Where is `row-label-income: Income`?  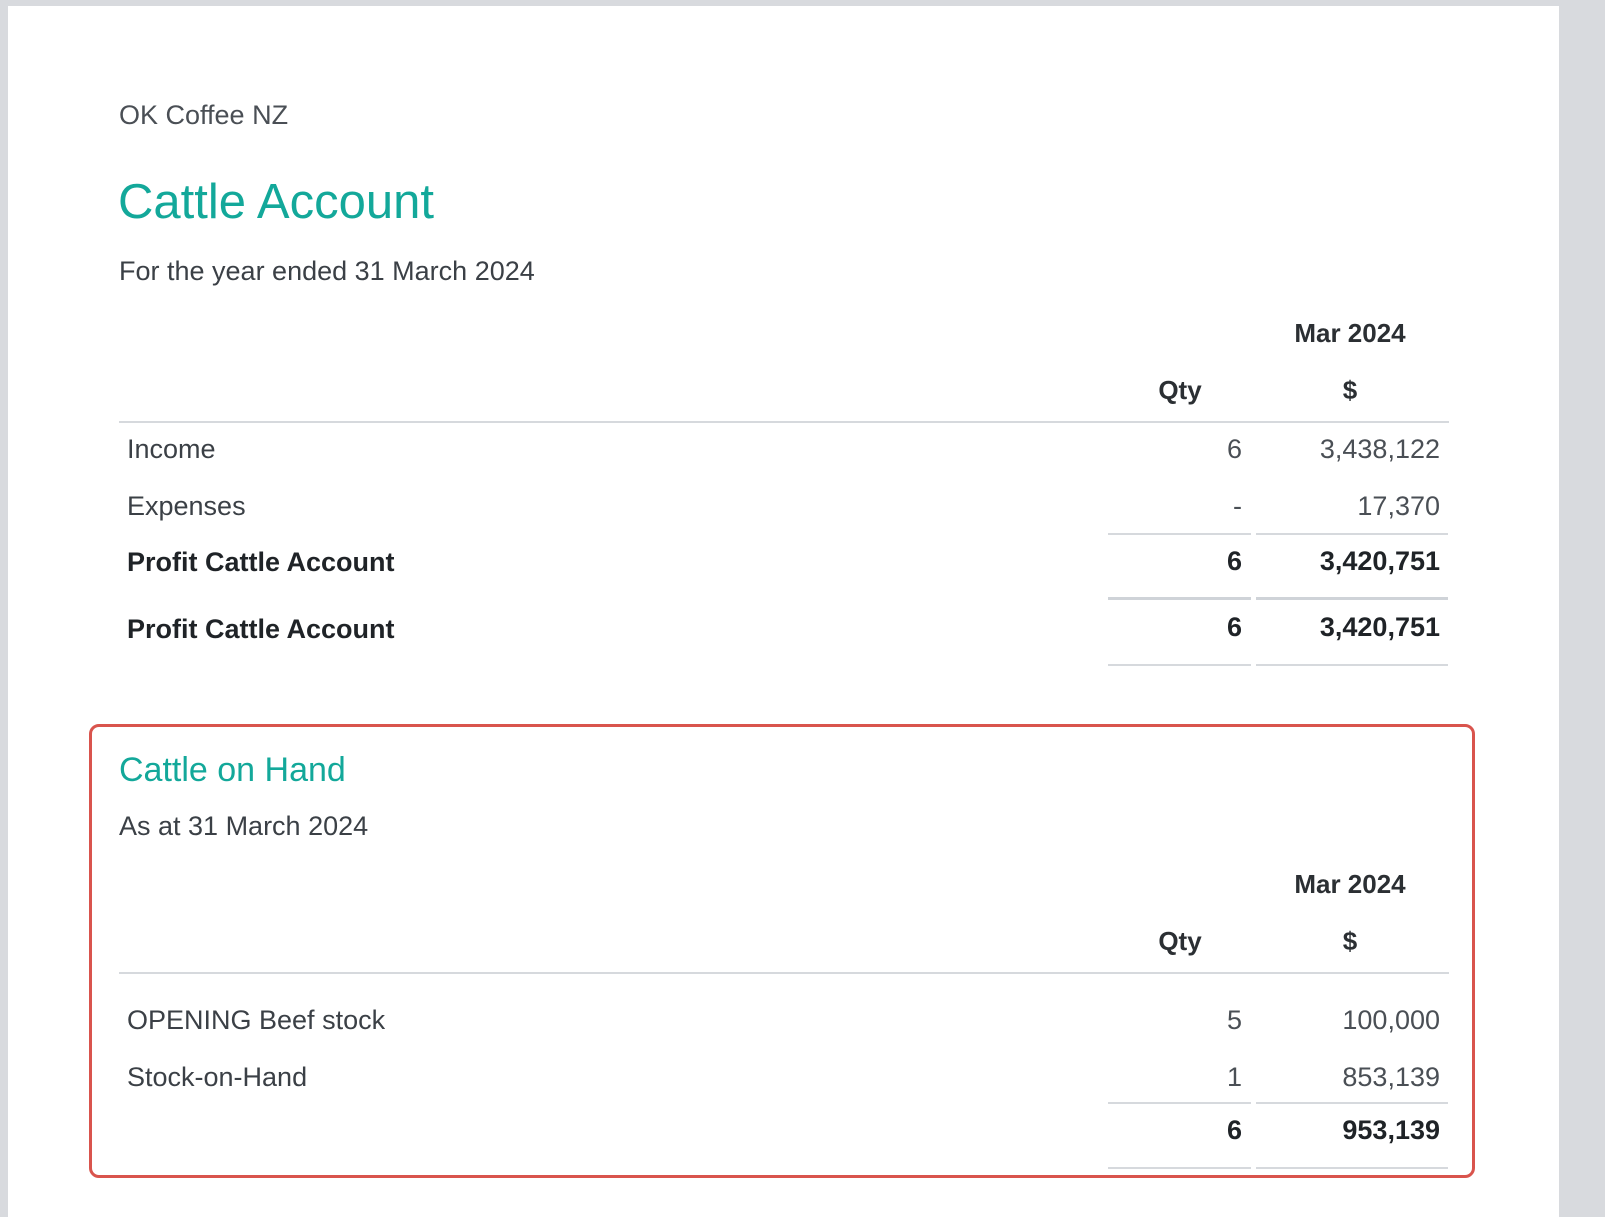 row-label-income: Income is located at coordinates (171, 449).